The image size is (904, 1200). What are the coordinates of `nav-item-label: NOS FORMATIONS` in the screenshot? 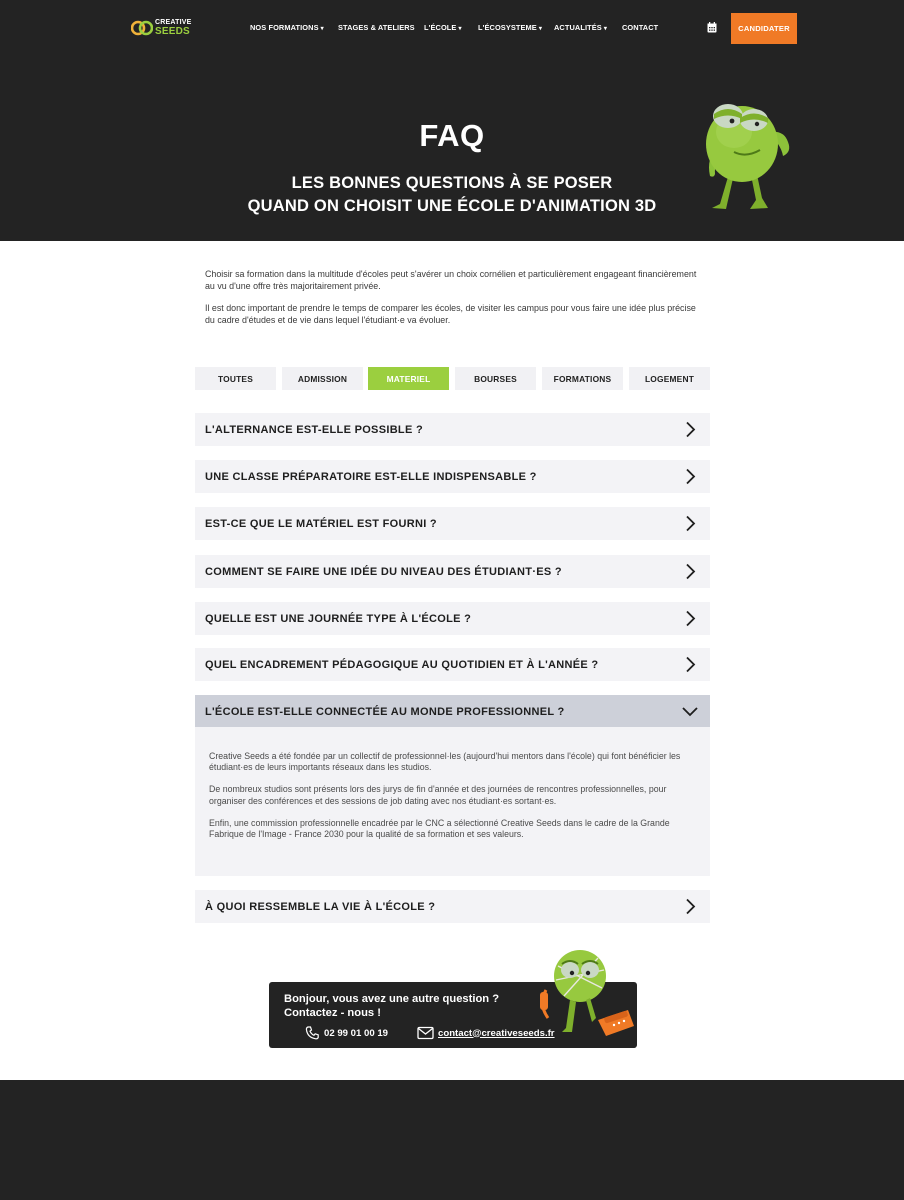 It's located at (284, 27).